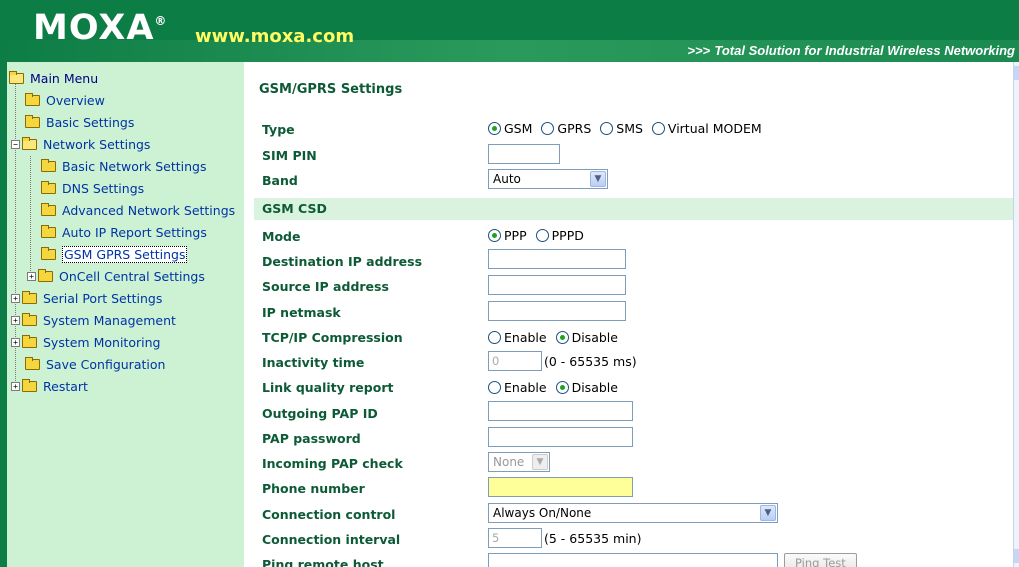  Describe the element at coordinates (494, 387) in the screenshot. I see `link-quality-enable-radio` at that location.